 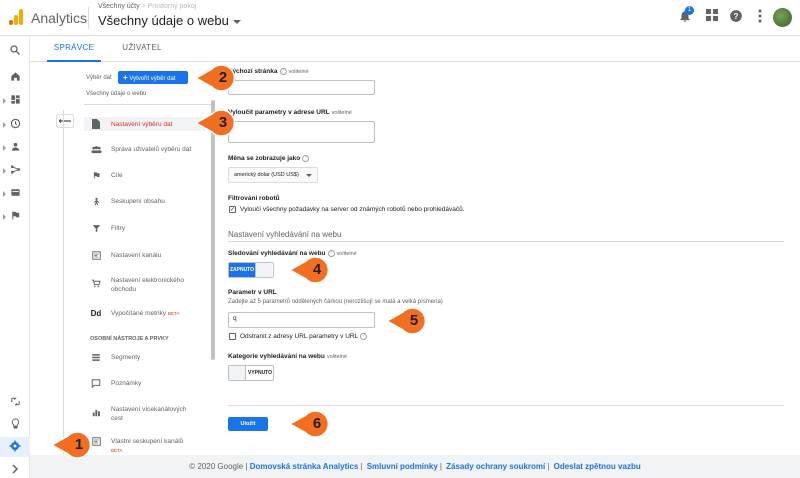 What do you see at coordinates (232, 336) in the screenshot?
I see `strip-param-checkbox` at bounding box center [232, 336].